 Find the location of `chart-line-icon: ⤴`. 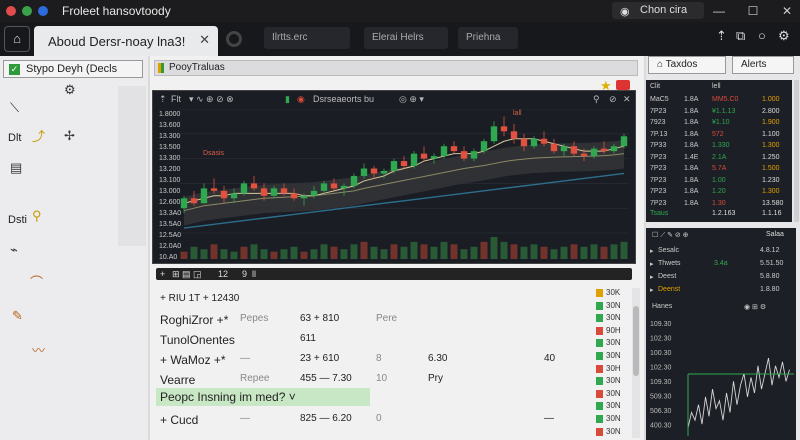

chart-line-icon: ⤴ is located at coordinates (38, 135).